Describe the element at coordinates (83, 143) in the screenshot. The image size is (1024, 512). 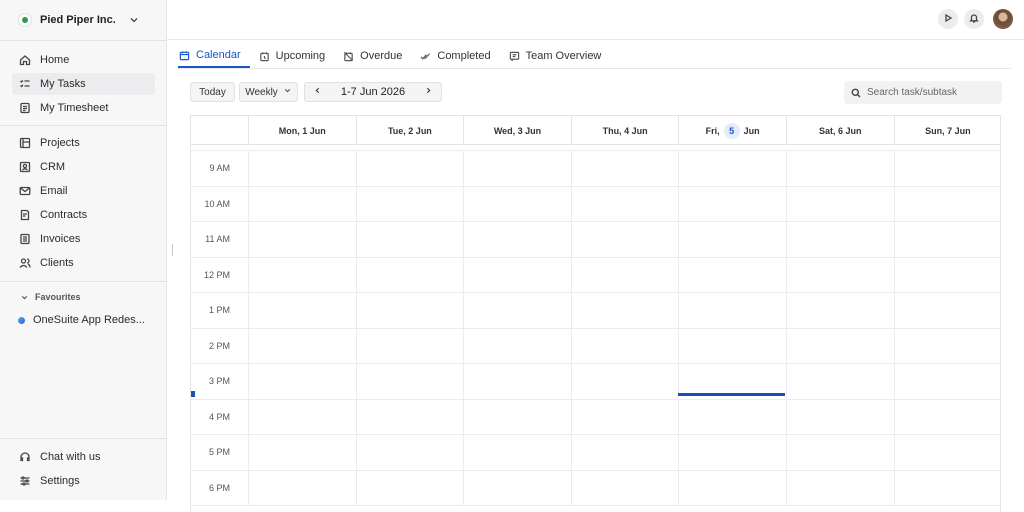
I see `nav-item-projects: Projects` at that location.